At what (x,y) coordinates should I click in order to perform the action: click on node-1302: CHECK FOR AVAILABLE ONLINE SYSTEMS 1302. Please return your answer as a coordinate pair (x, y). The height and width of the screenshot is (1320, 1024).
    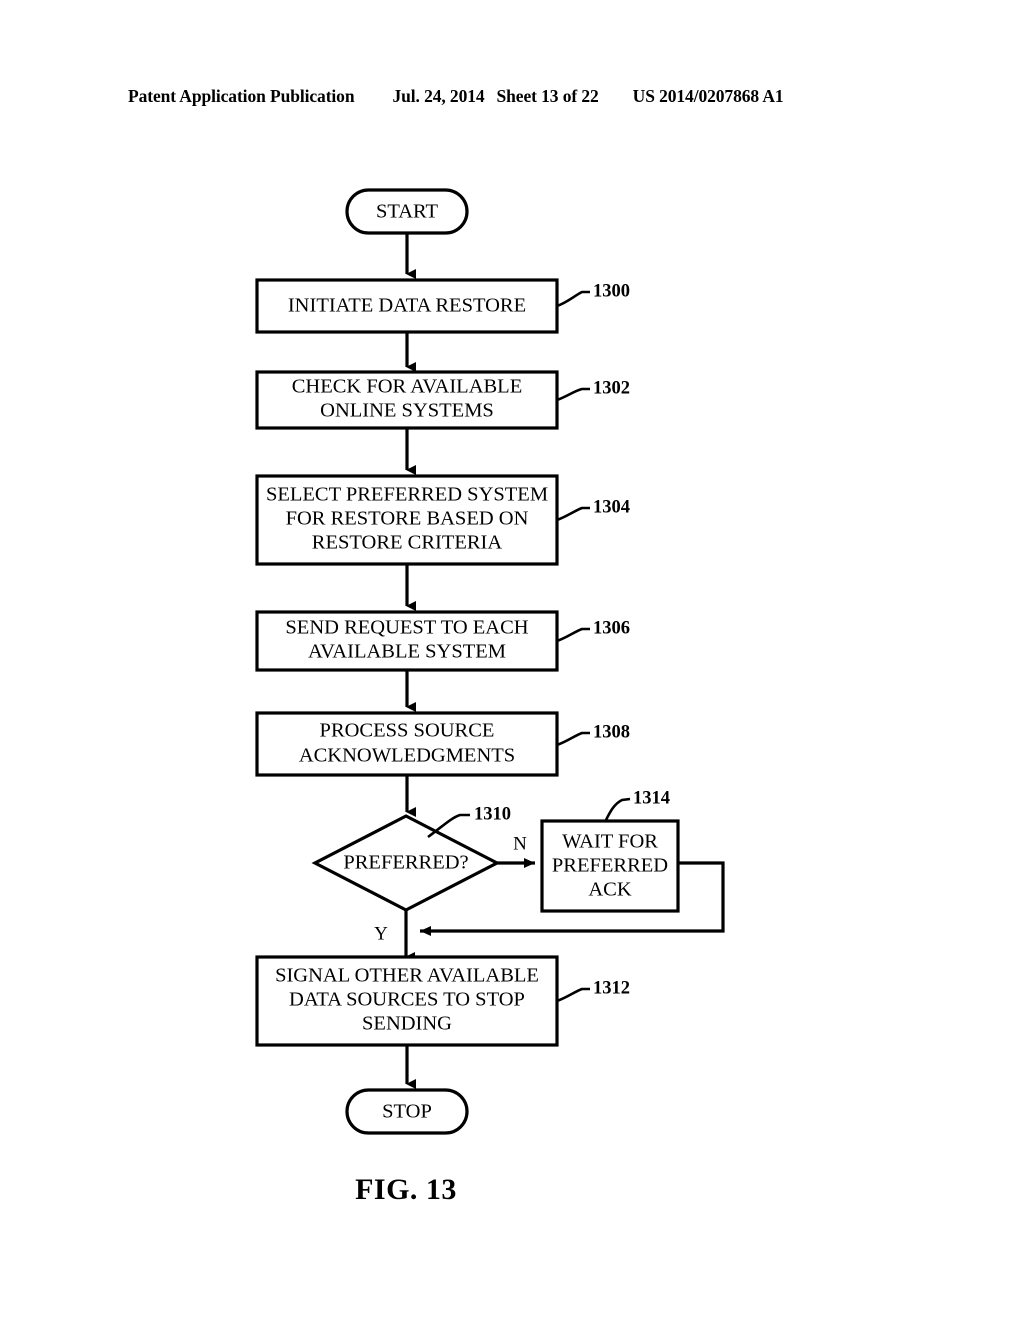
    Looking at the image, I should click on (442, 400).